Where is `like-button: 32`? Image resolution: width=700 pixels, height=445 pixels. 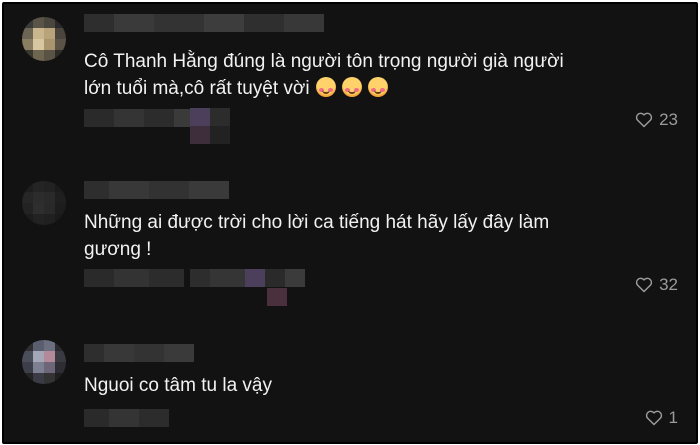
like-button: 32 is located at coordinates (656, 285).